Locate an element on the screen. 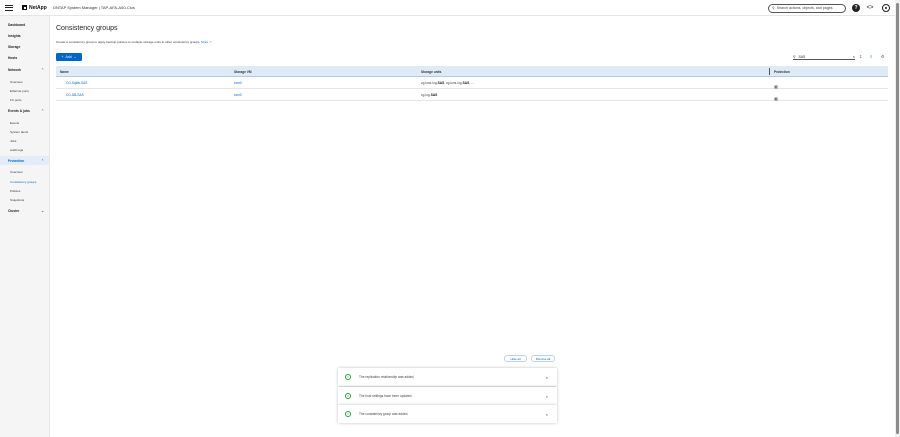  column-divider is located at coordinates (769, 71).